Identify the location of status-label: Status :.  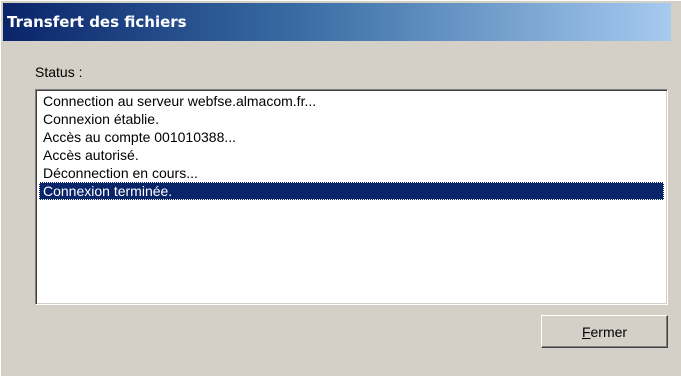
(59, 72).